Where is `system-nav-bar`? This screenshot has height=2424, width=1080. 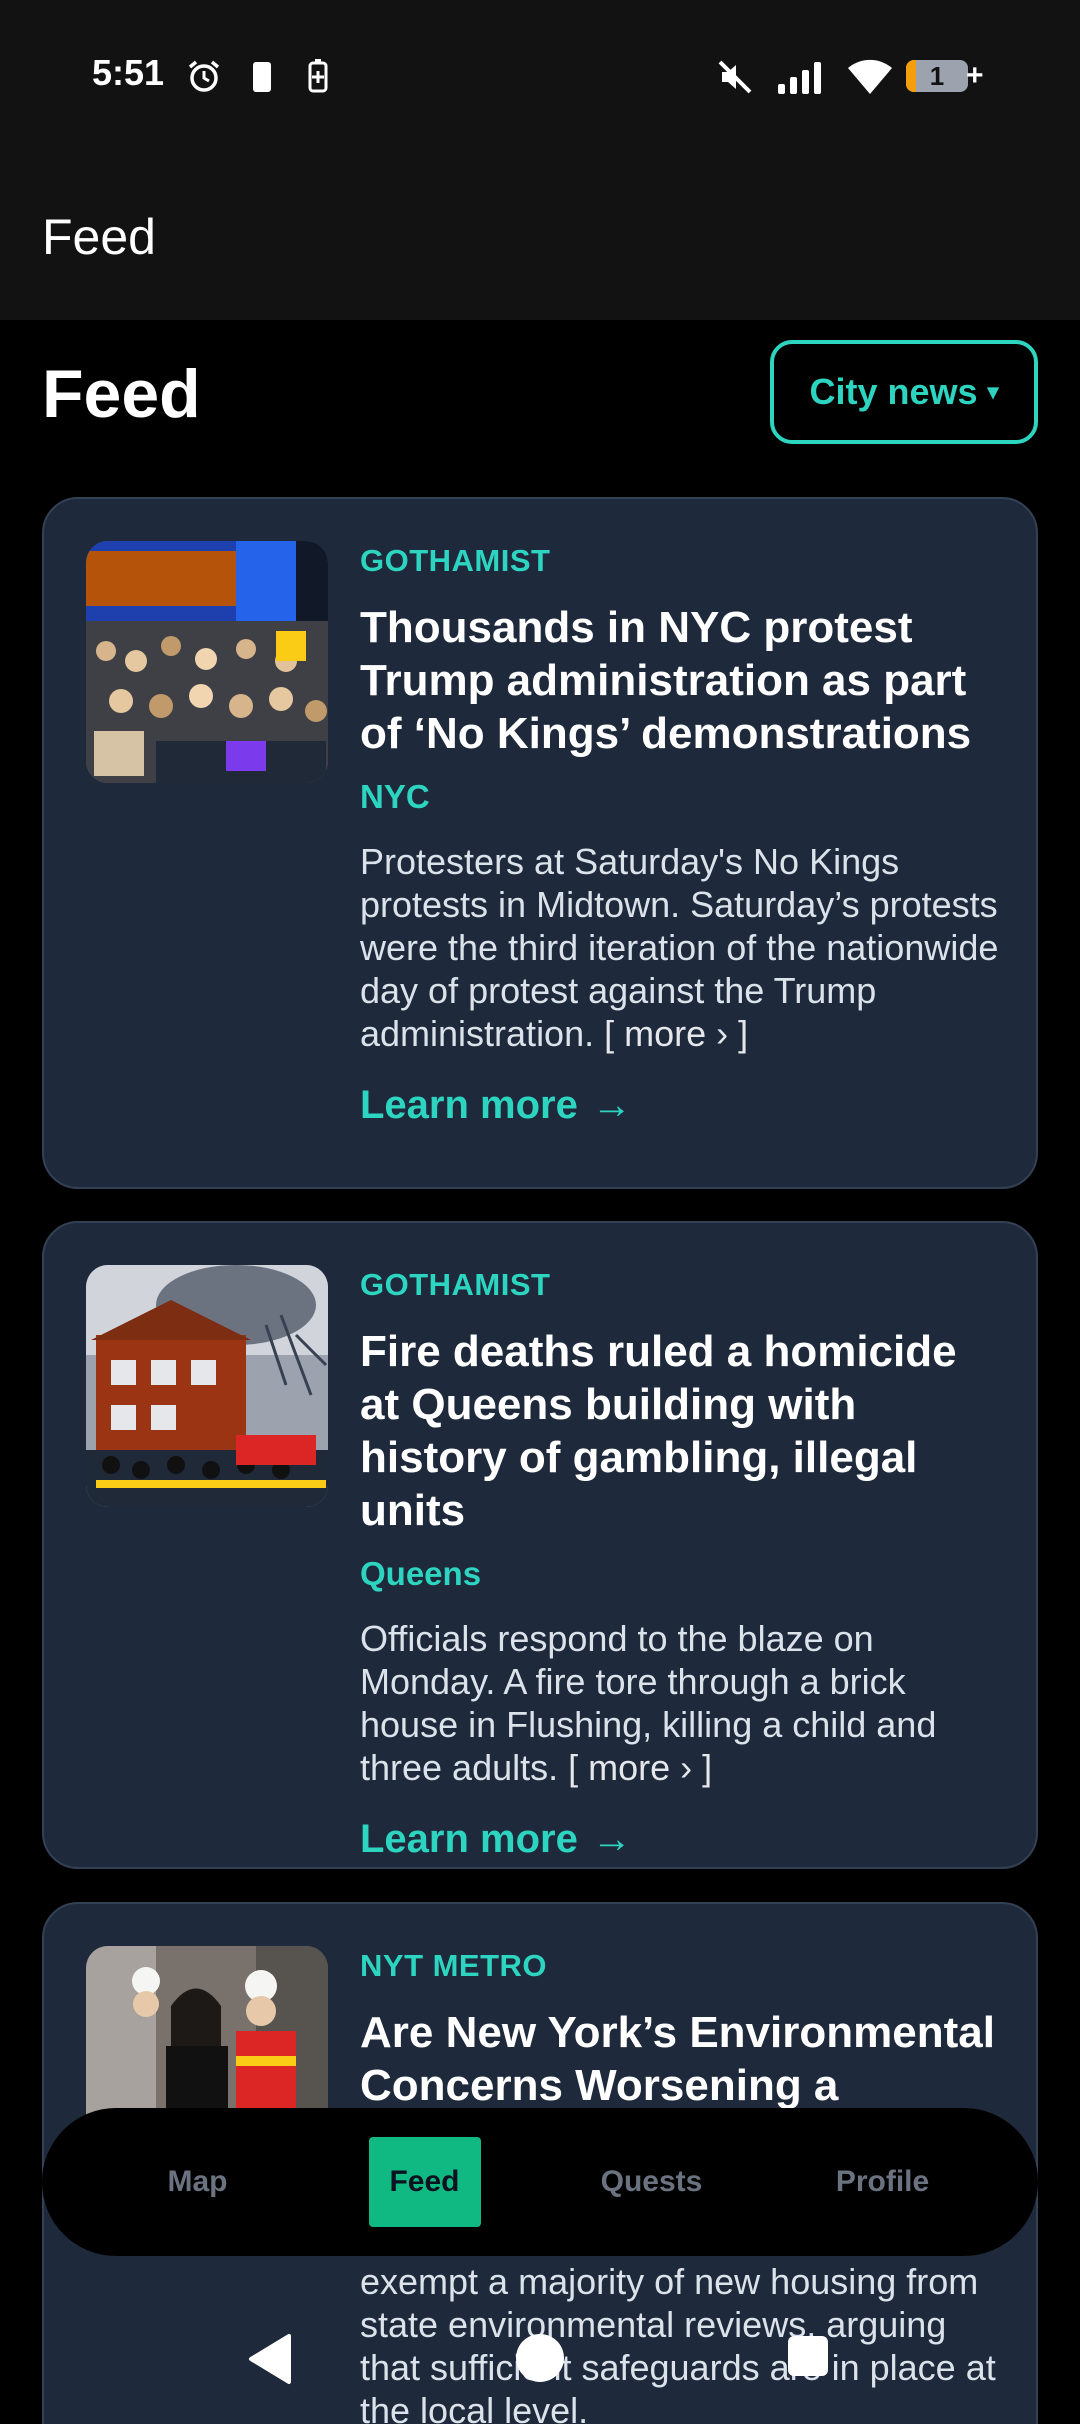 system-nav-bar is located at coordinates (540, 2360).